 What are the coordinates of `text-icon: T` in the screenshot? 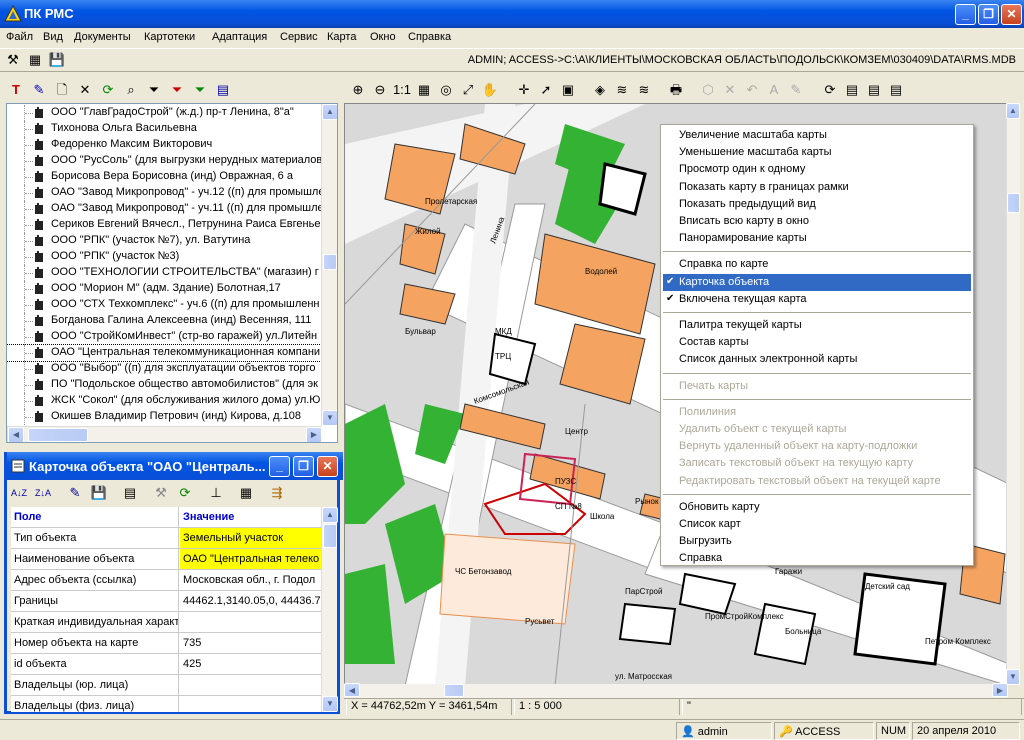 It's located at (16, 90).